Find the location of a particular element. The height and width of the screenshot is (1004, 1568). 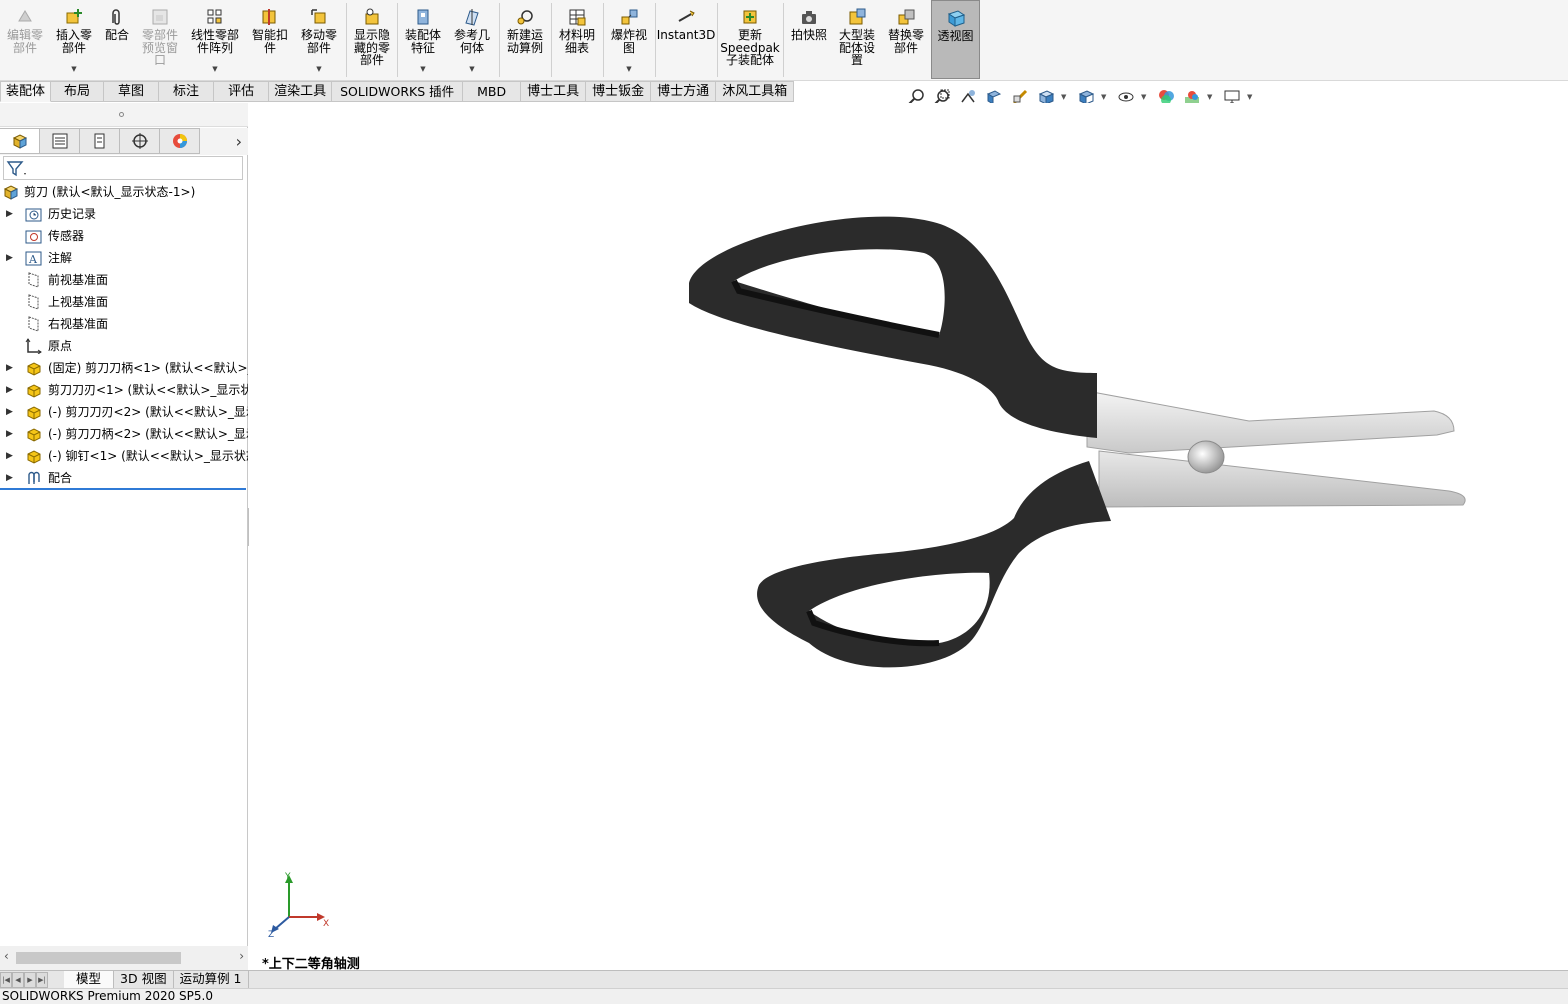

tree-item-front-plane: 前视基准面 is located at coordinates (124, 280).